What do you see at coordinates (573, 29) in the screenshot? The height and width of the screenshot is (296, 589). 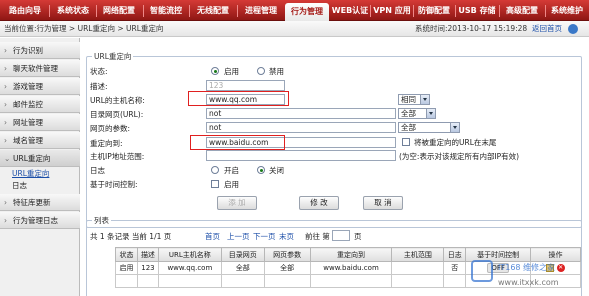 I see `help-icon` at bounding box center [573, 29].